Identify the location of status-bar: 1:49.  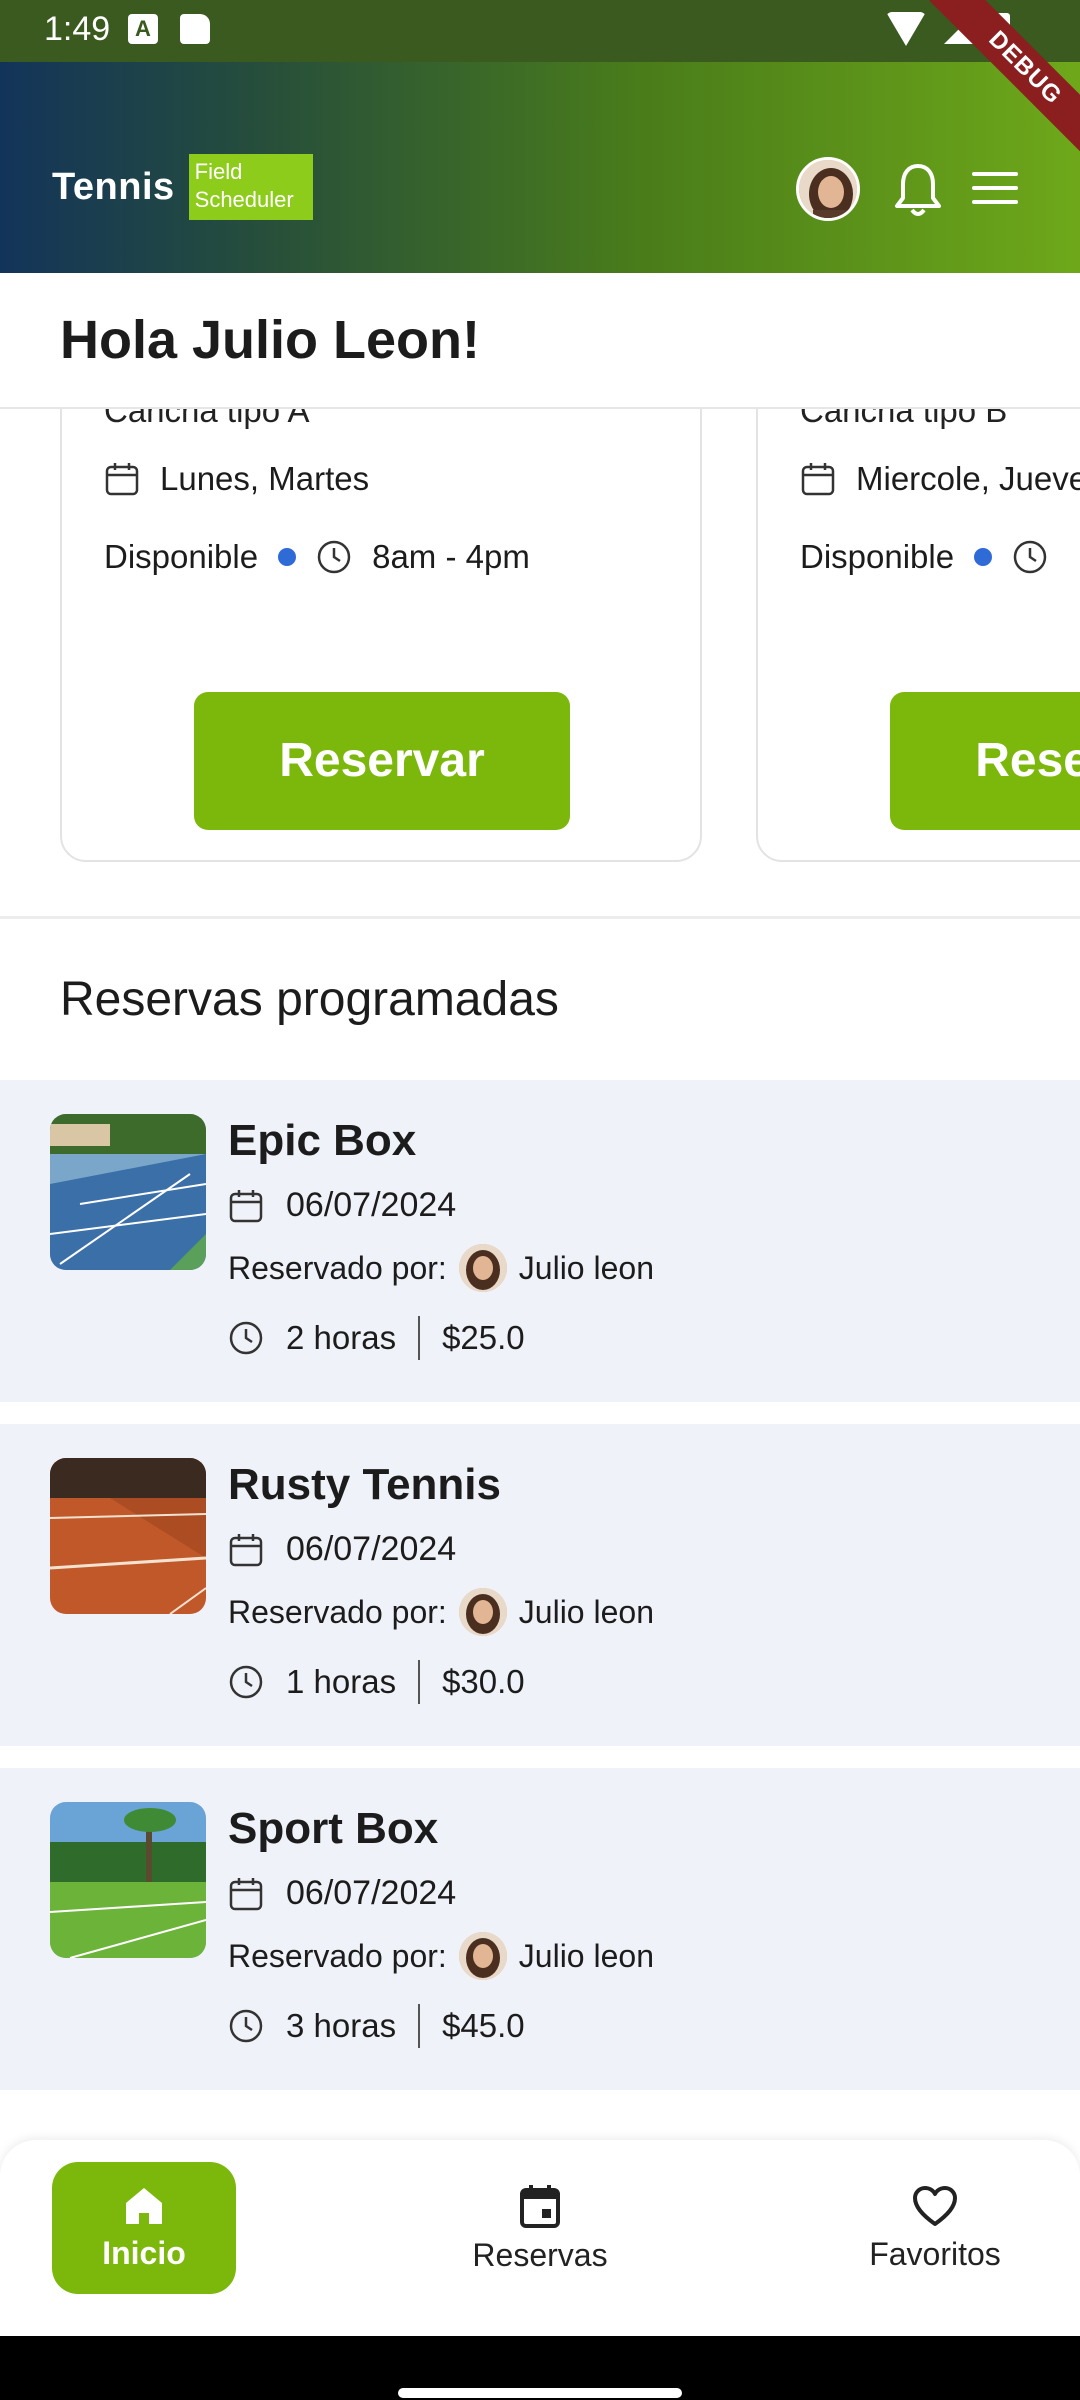
(540, 31).